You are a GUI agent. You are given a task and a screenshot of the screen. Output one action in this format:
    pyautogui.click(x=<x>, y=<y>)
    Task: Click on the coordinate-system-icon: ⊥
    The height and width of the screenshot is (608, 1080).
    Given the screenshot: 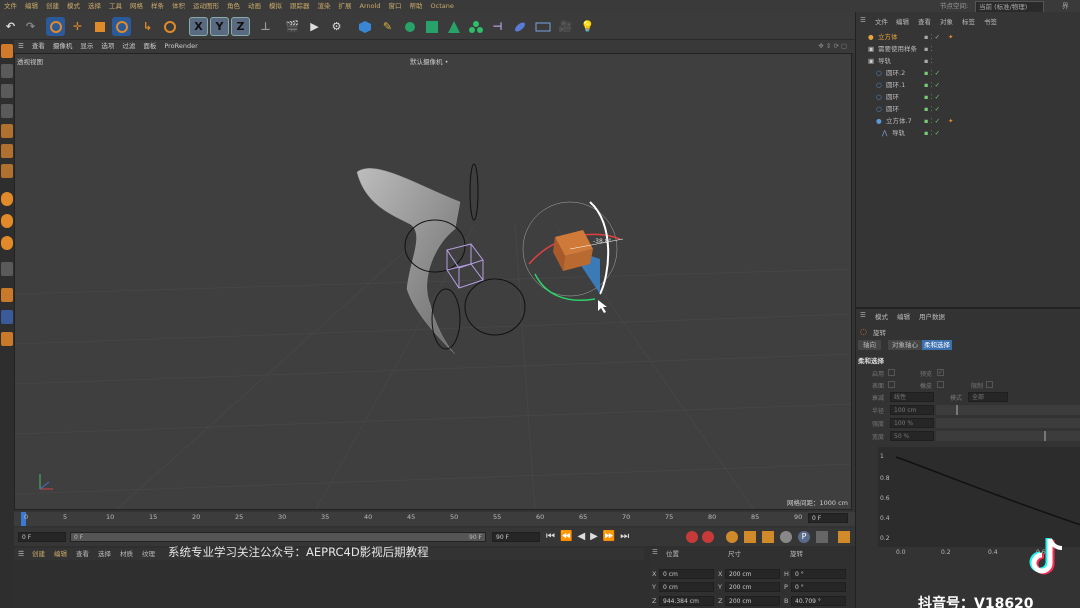 What is the action you would take?
    pyautogui.click(x=265, y=26)
    